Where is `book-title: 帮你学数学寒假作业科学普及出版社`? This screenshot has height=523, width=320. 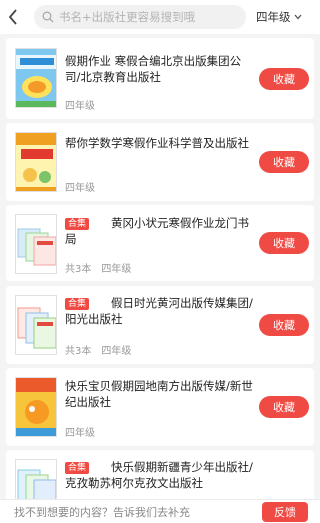 book-title: 帮你学数学寒假作业科学普及出版社 is located at coordinates (157, 143).